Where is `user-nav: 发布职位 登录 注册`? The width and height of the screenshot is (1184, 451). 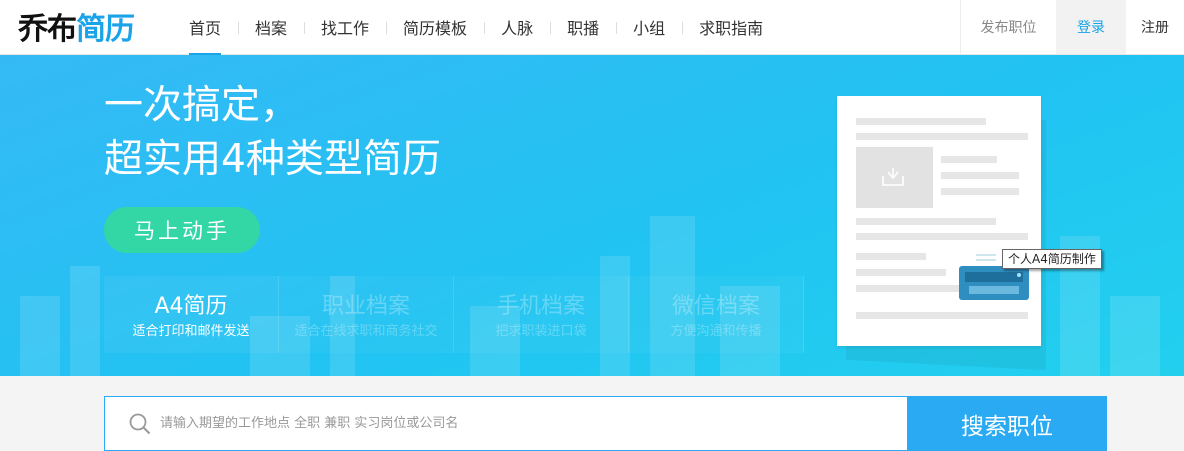 user-nav: 发布职位 登录 注册 is located at coordinates (1072, 27).